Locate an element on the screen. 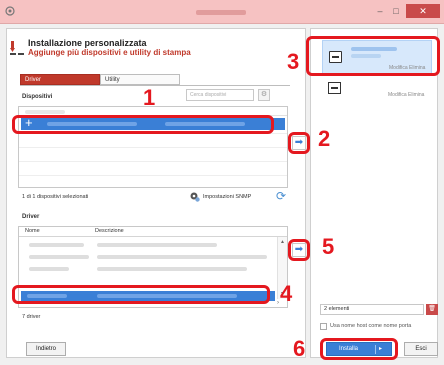 This screenshot has width=444, height=365. callout-number-6: 6 is located at coordinates (299, 348).